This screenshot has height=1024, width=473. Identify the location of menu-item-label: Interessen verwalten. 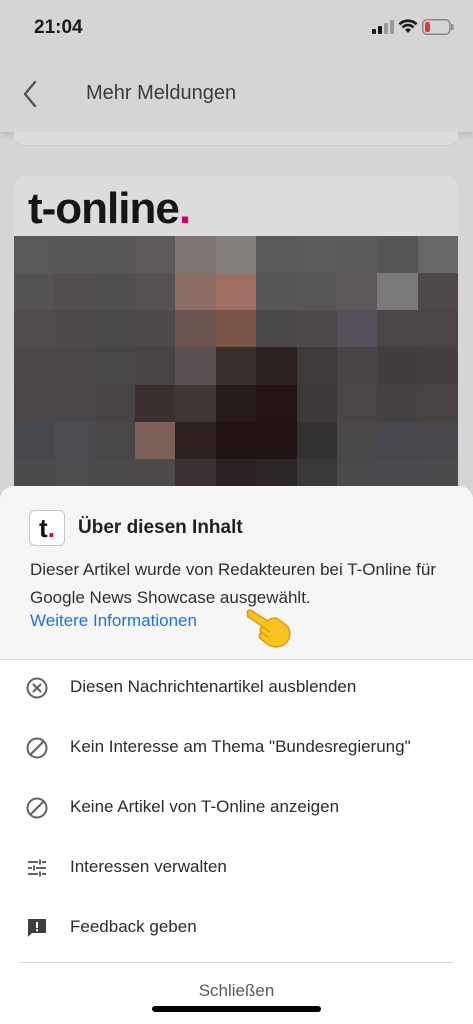
(148, 866).